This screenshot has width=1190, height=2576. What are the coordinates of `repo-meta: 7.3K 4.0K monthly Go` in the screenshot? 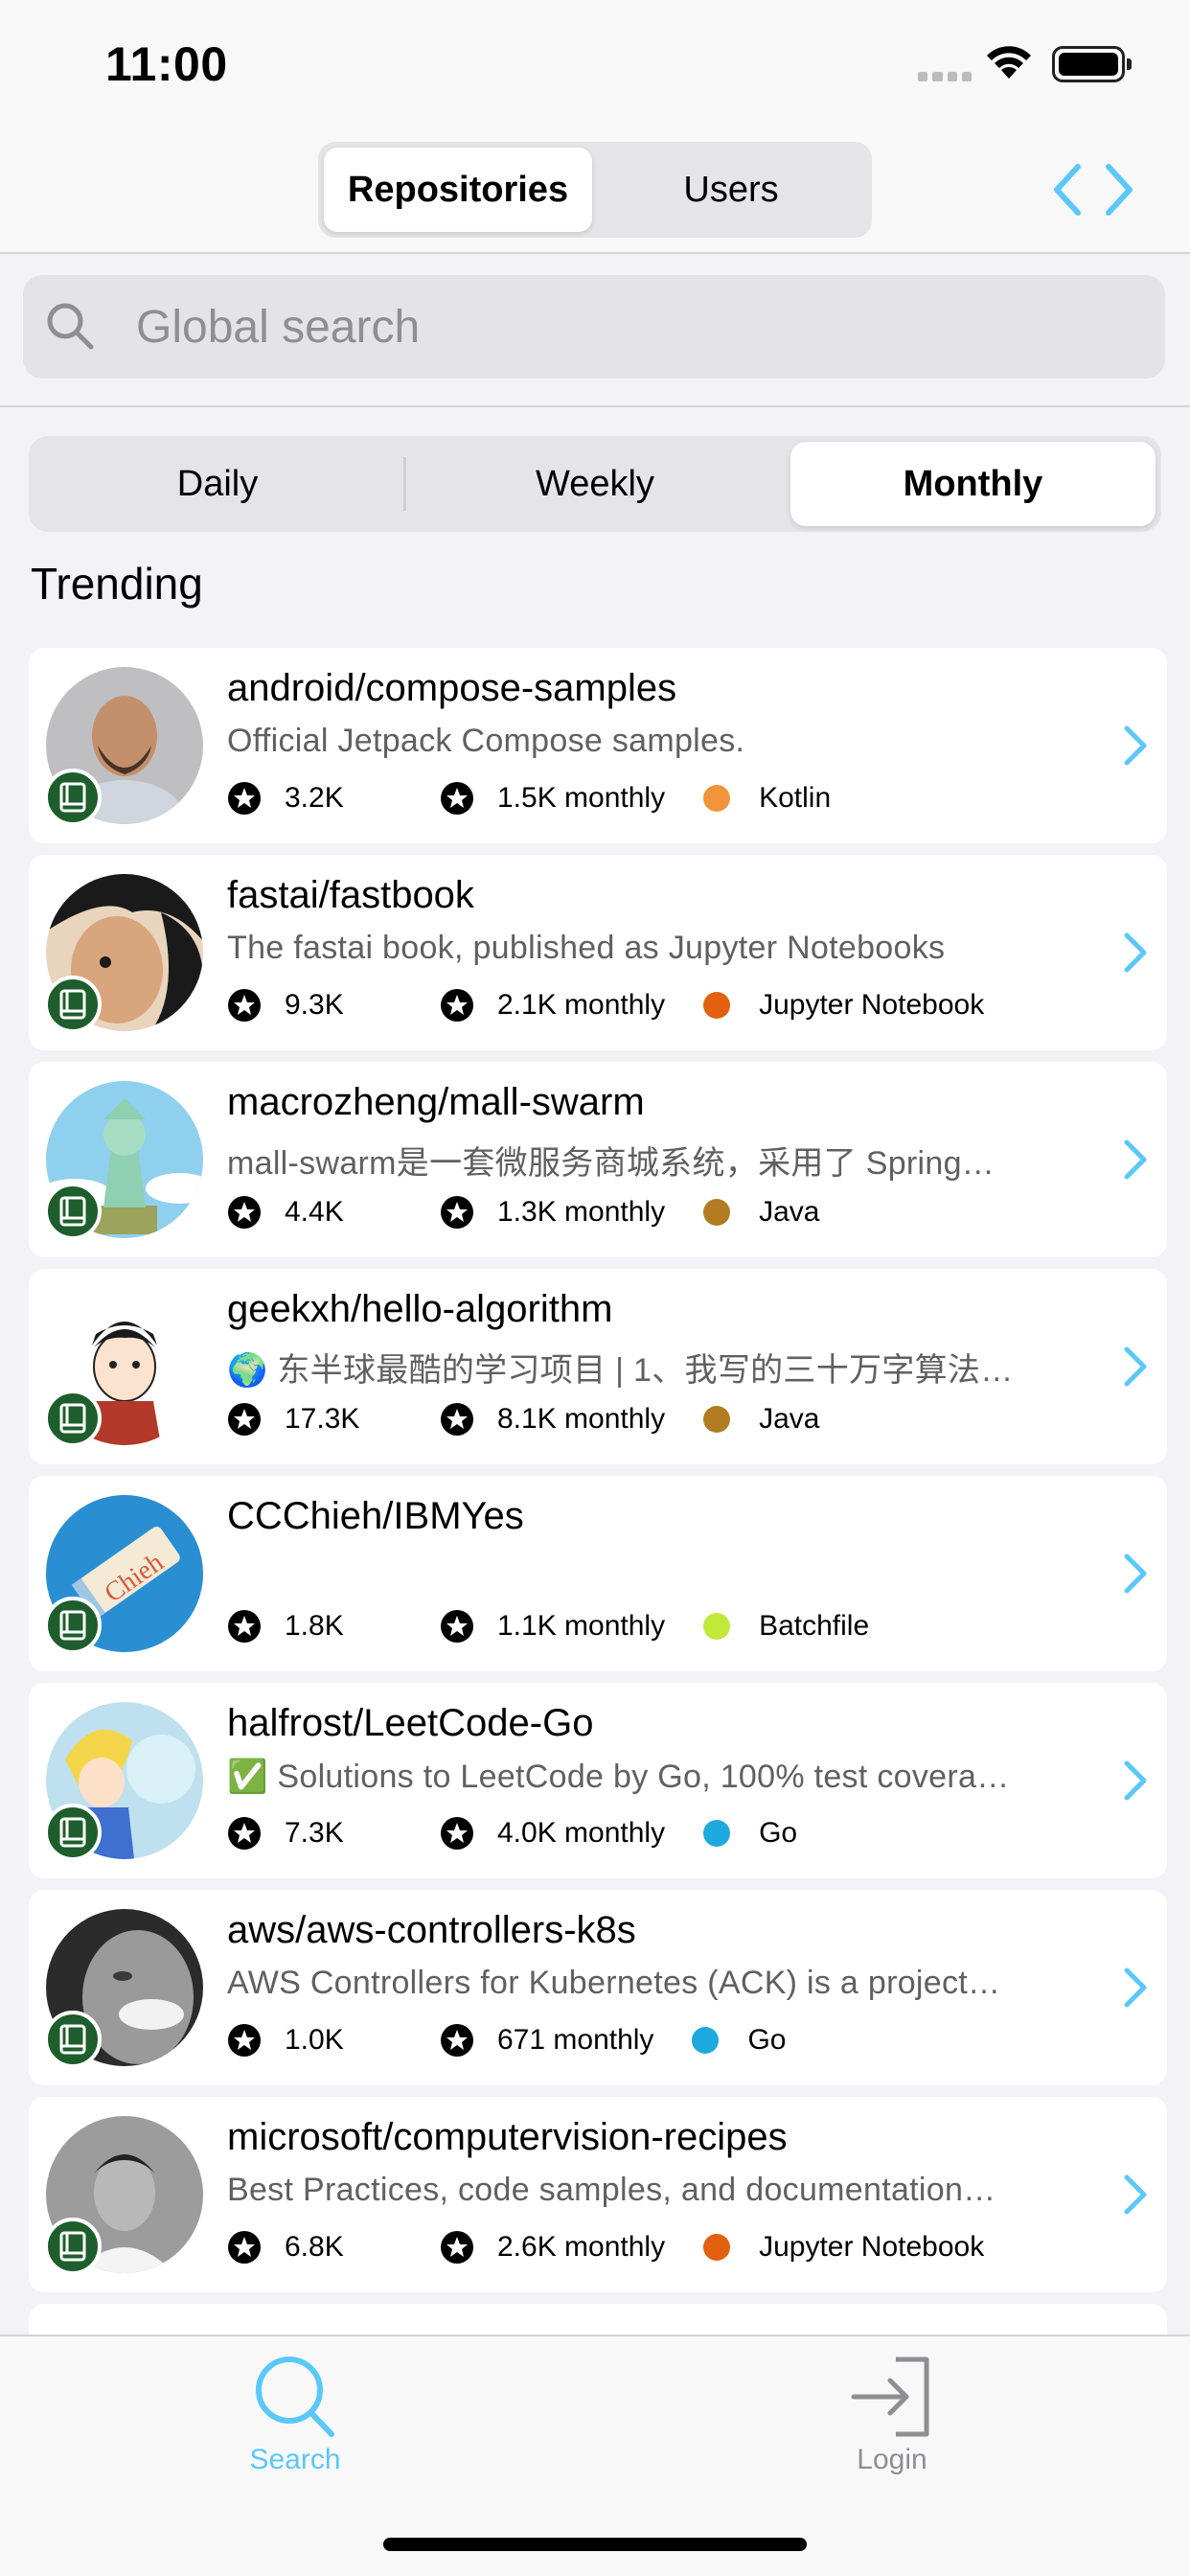 It's located at (512, 1833).